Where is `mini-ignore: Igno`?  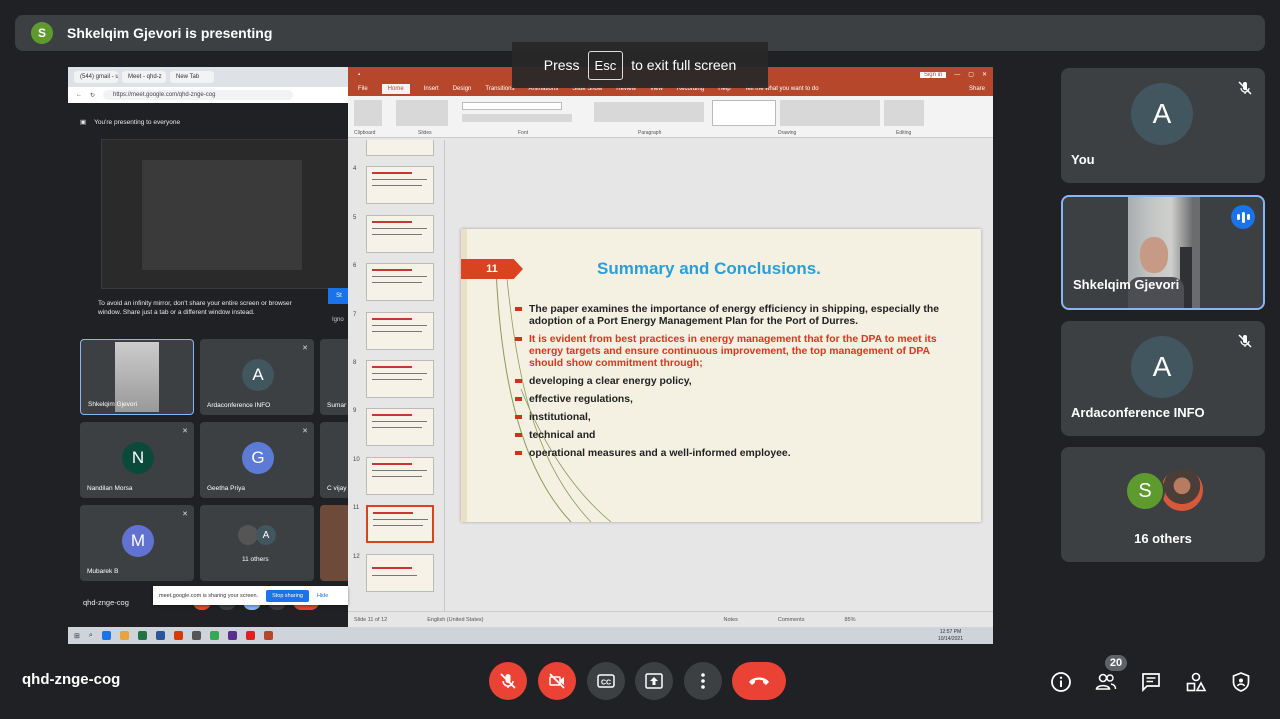
mini-ignore: Igno is located at coordinates (338, 320).